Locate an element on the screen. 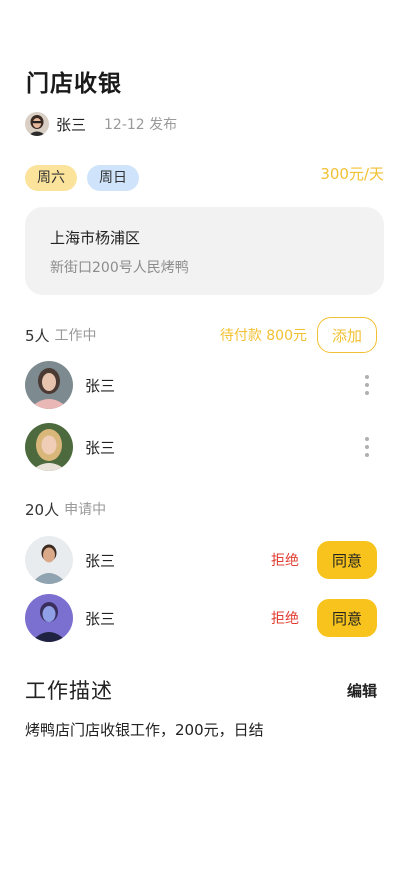  pending-payment: 待付款 800元 is located at coordinates (263, 336).